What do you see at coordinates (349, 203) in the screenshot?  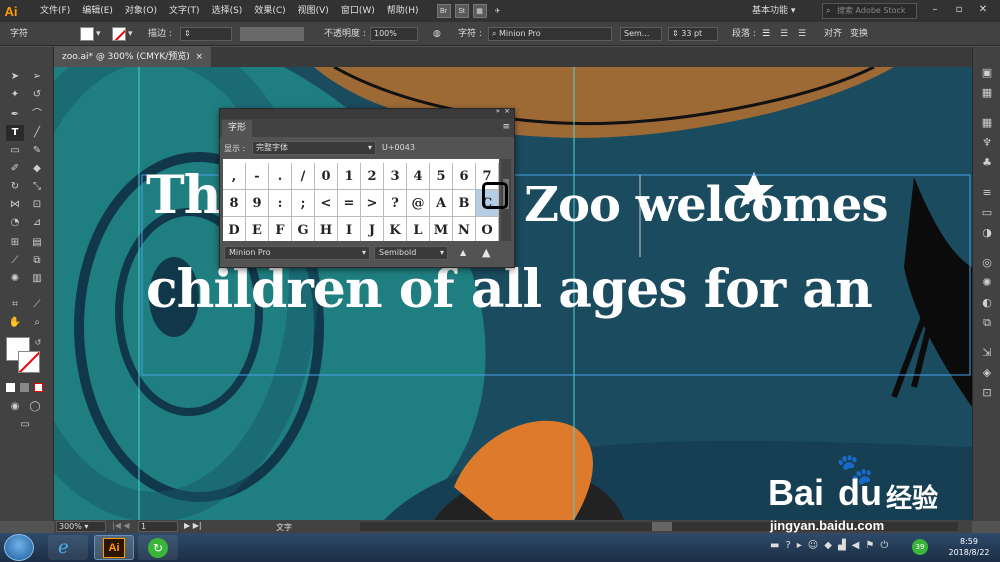 I see `glyph-cell: =` at bounding box center [349, 203].